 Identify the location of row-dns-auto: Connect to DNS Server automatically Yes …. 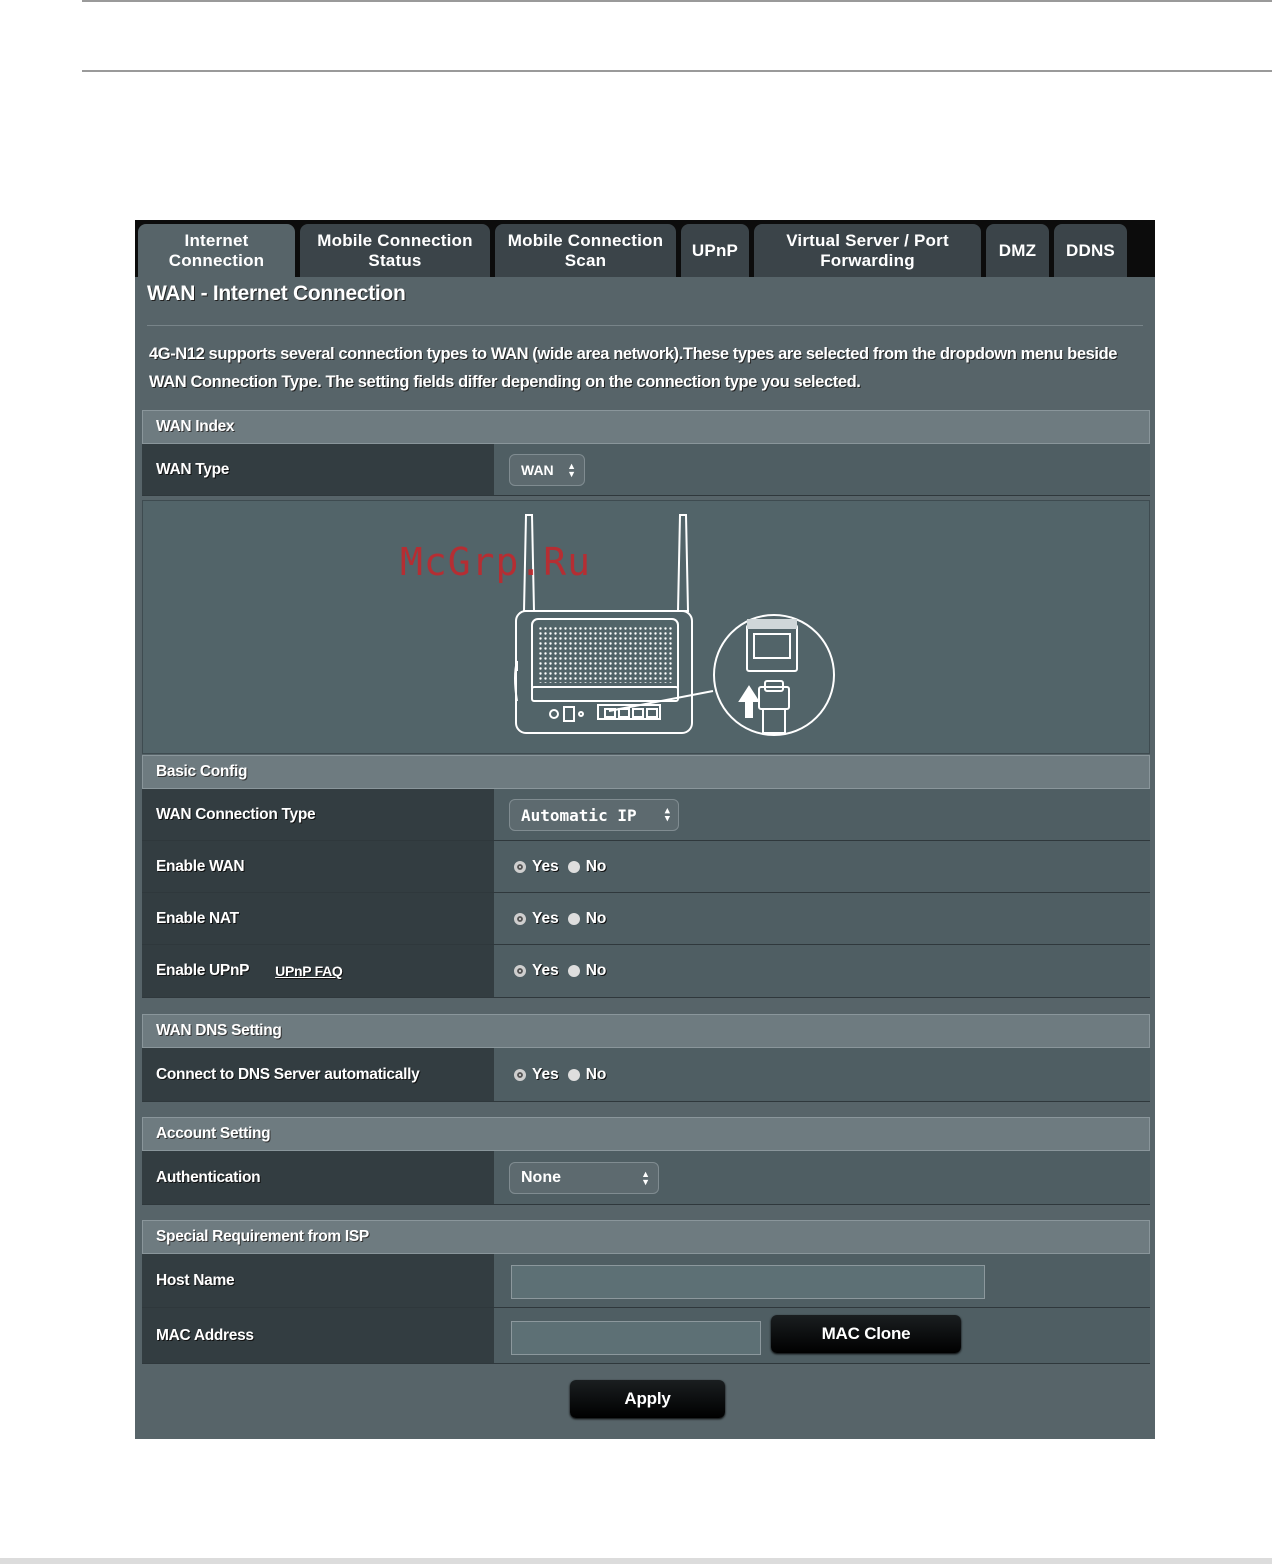
(646, 1075).